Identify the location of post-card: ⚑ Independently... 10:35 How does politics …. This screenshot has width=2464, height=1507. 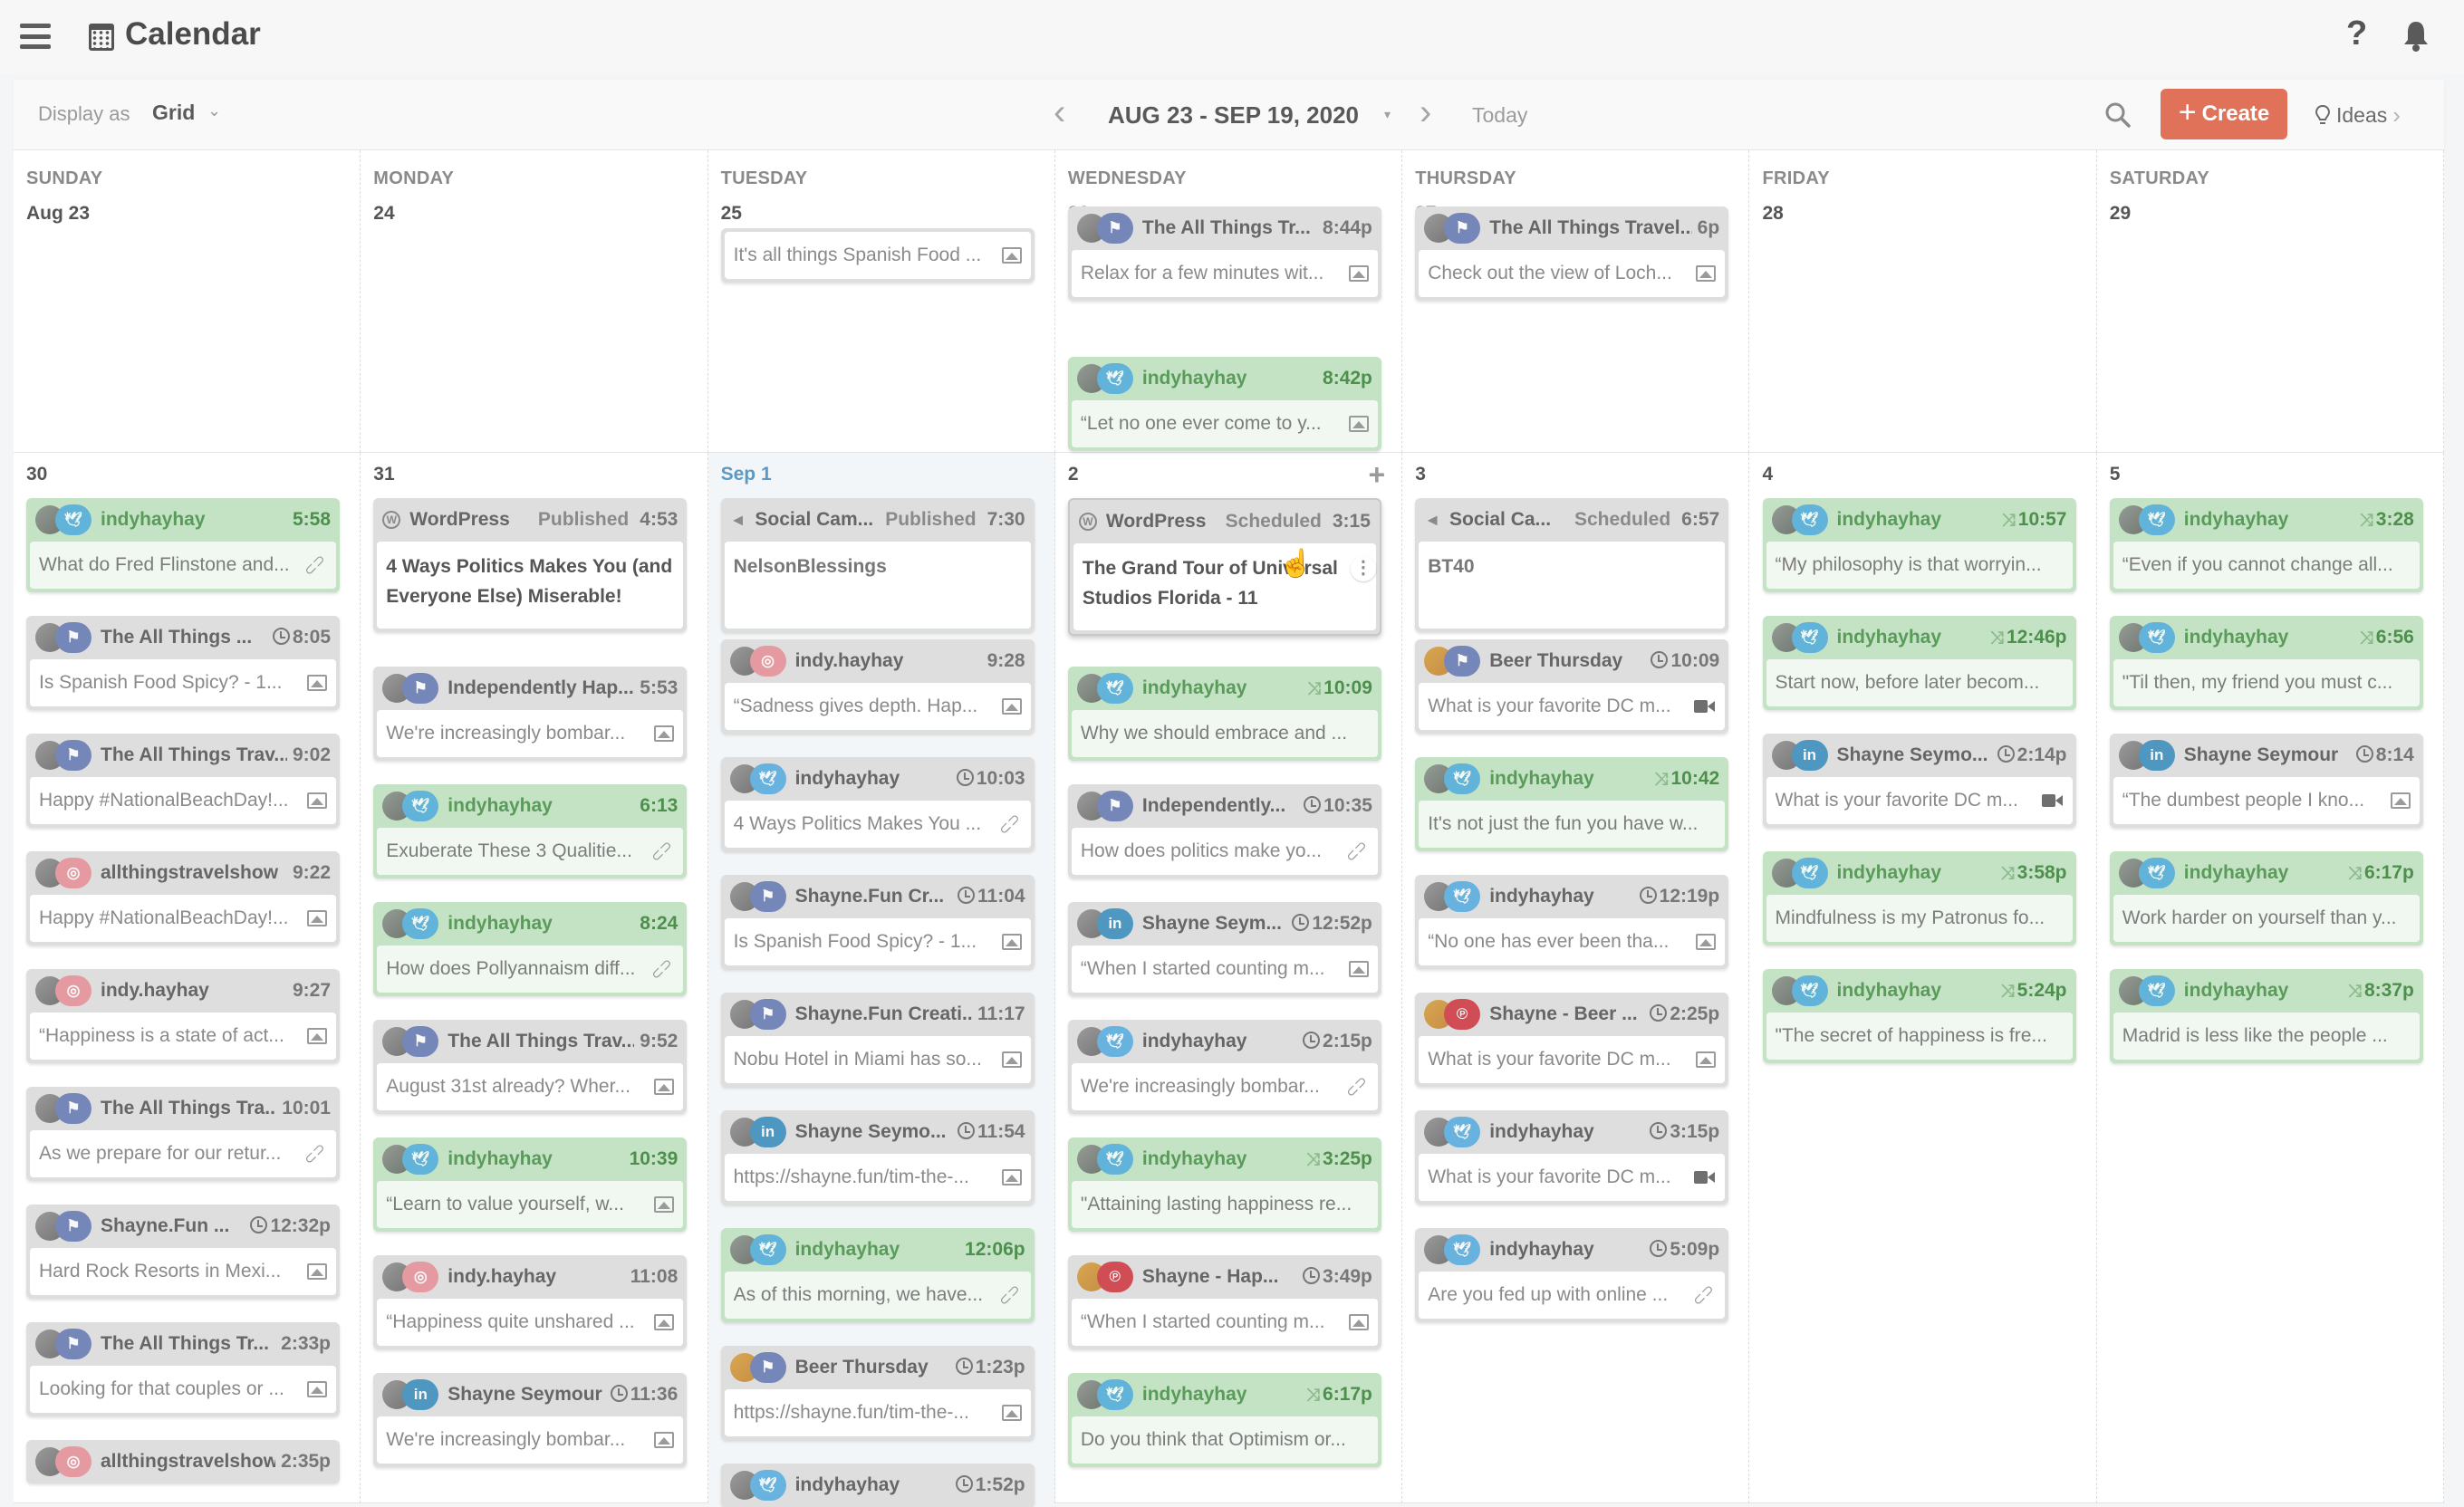
(1224, 831).